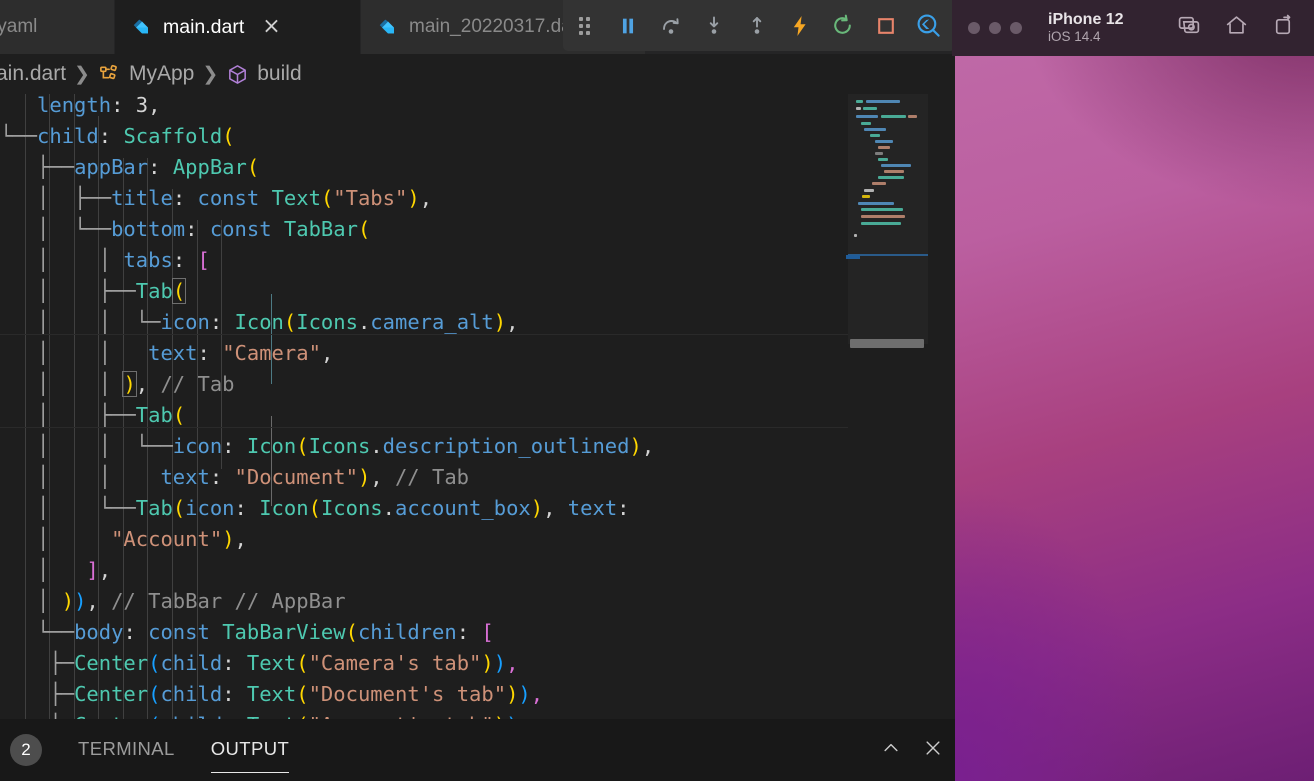 This screenshot has height=781, width=1314. I want to click on editor-tab-label: main.dart, so click(204, 26).